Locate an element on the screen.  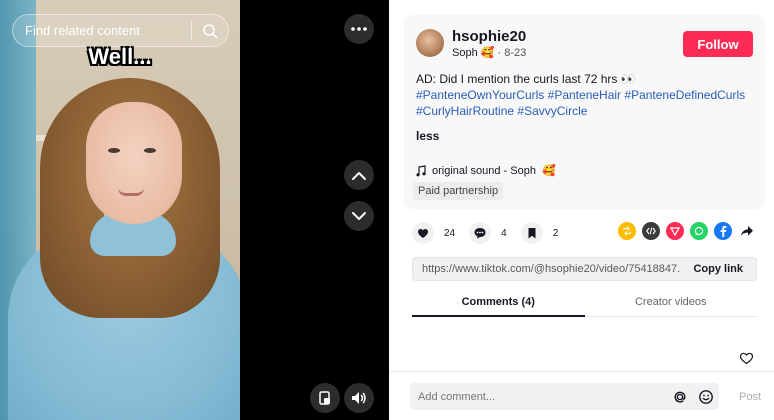
display-name: Soph is located at coordinates (465, 53).